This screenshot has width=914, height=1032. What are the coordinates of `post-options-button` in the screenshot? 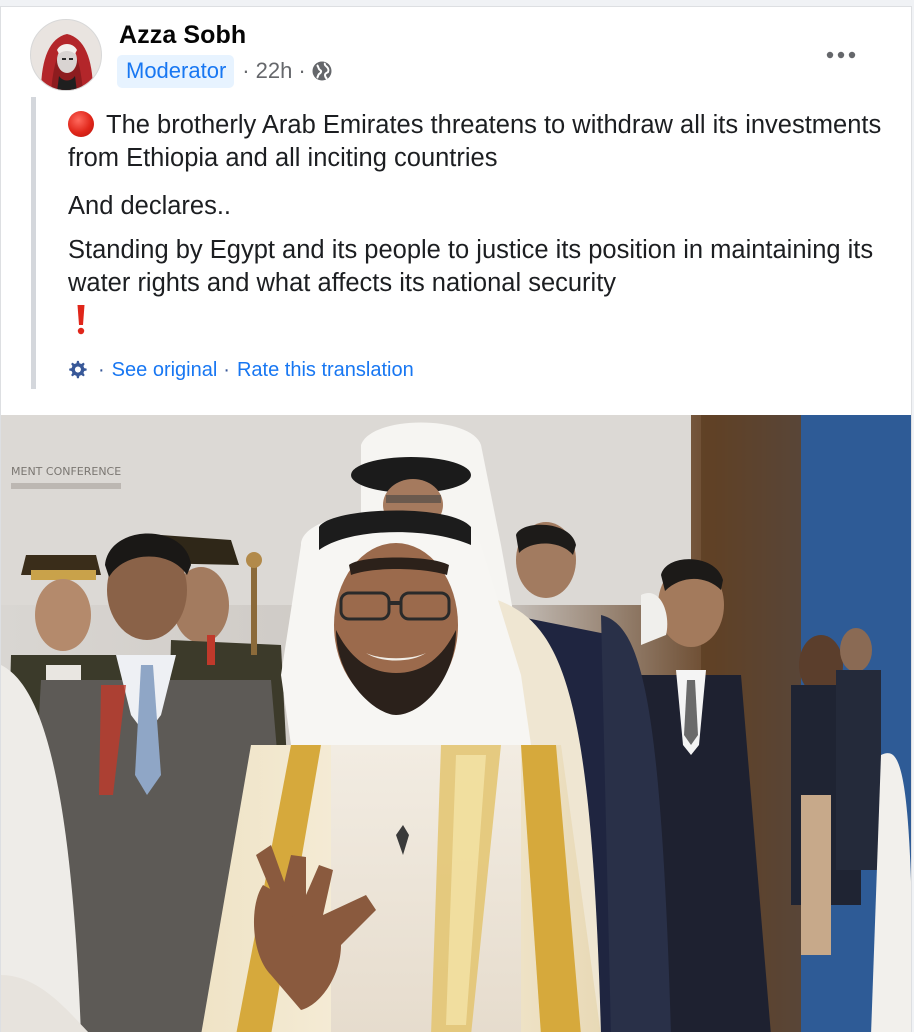 It's located at (841, 55).